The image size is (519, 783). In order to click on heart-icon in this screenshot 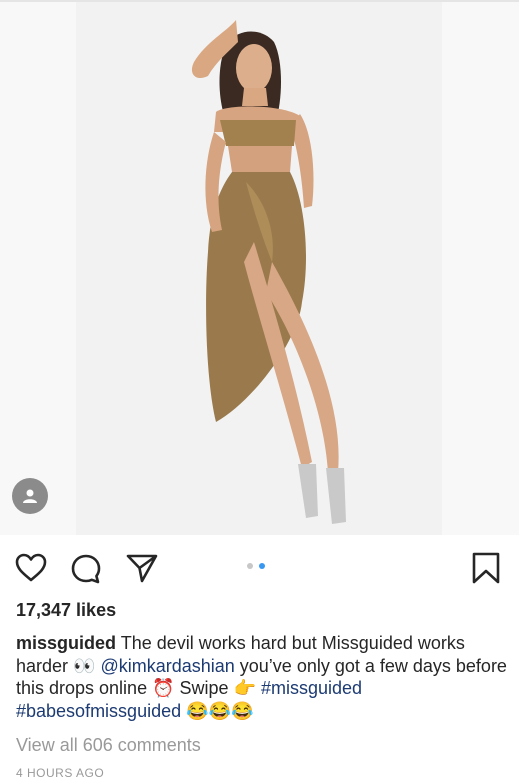, I will do `click(31, 568)`.